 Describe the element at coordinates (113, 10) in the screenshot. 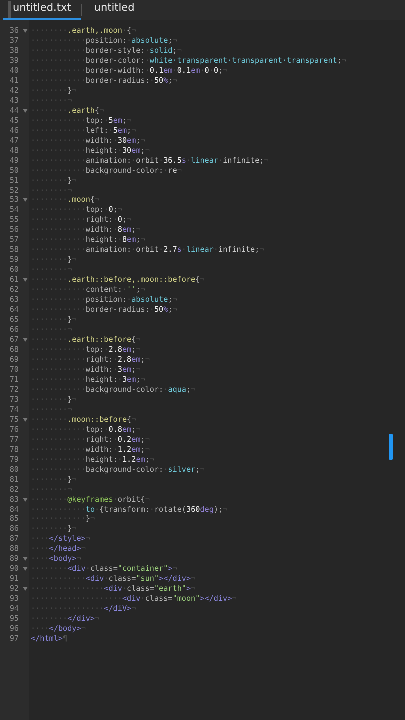

I see `file-tab: untitled` at that location.